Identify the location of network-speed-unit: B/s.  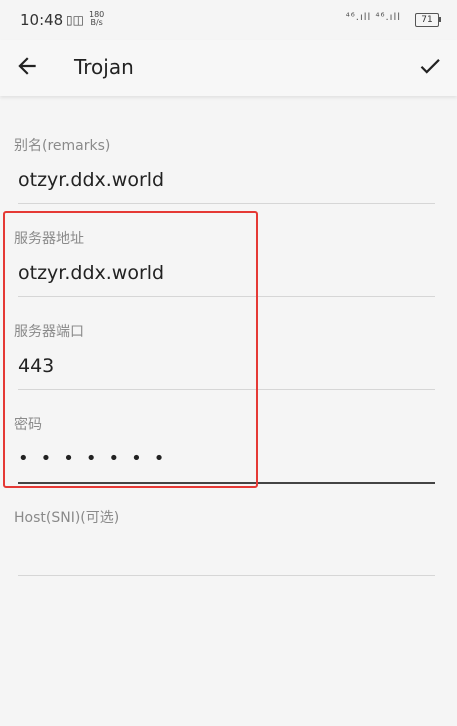
(96, 22).